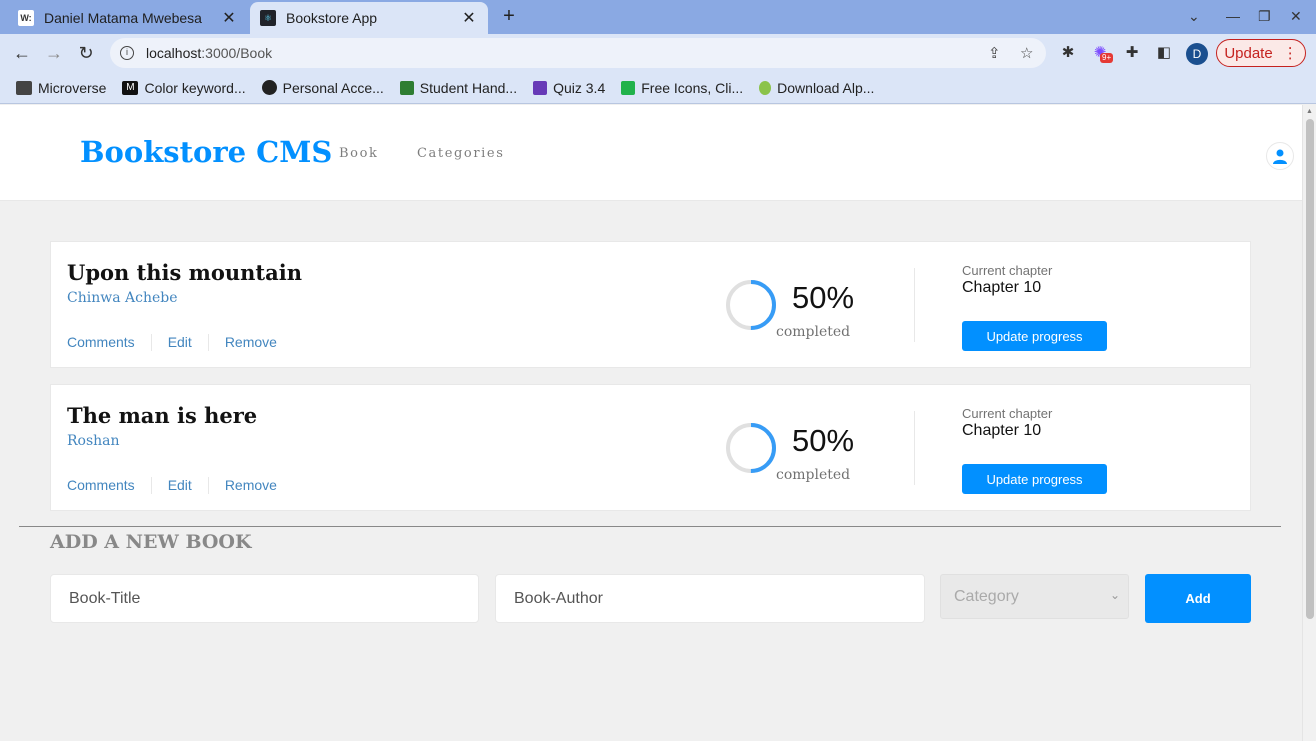 Image resolution: width=1316 pixels, height=741 pixels. I want to click on side-panel-icon: ◧, so click(1164, 53).